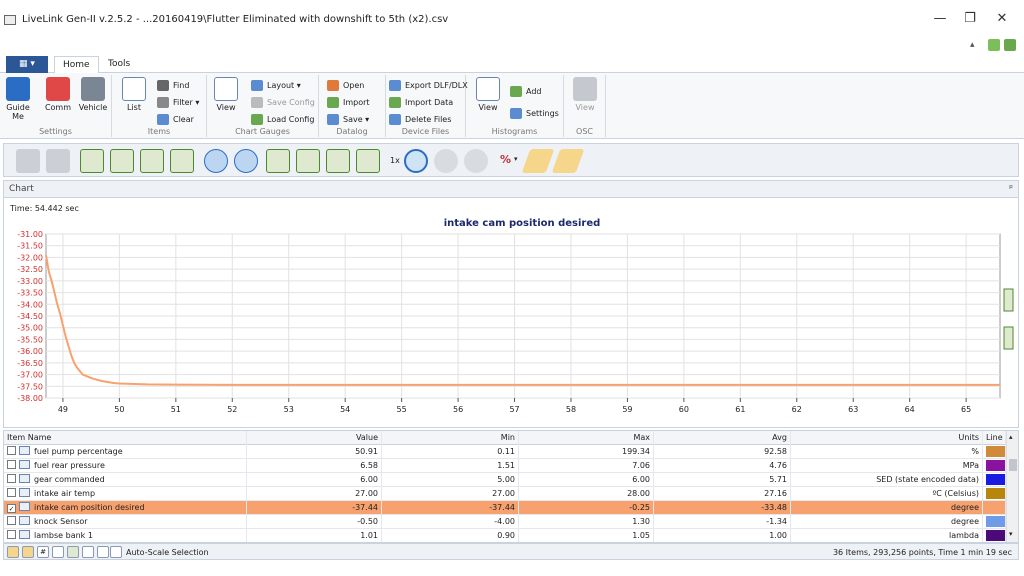  I want to click on marker-left-icon, so click(538, 161).